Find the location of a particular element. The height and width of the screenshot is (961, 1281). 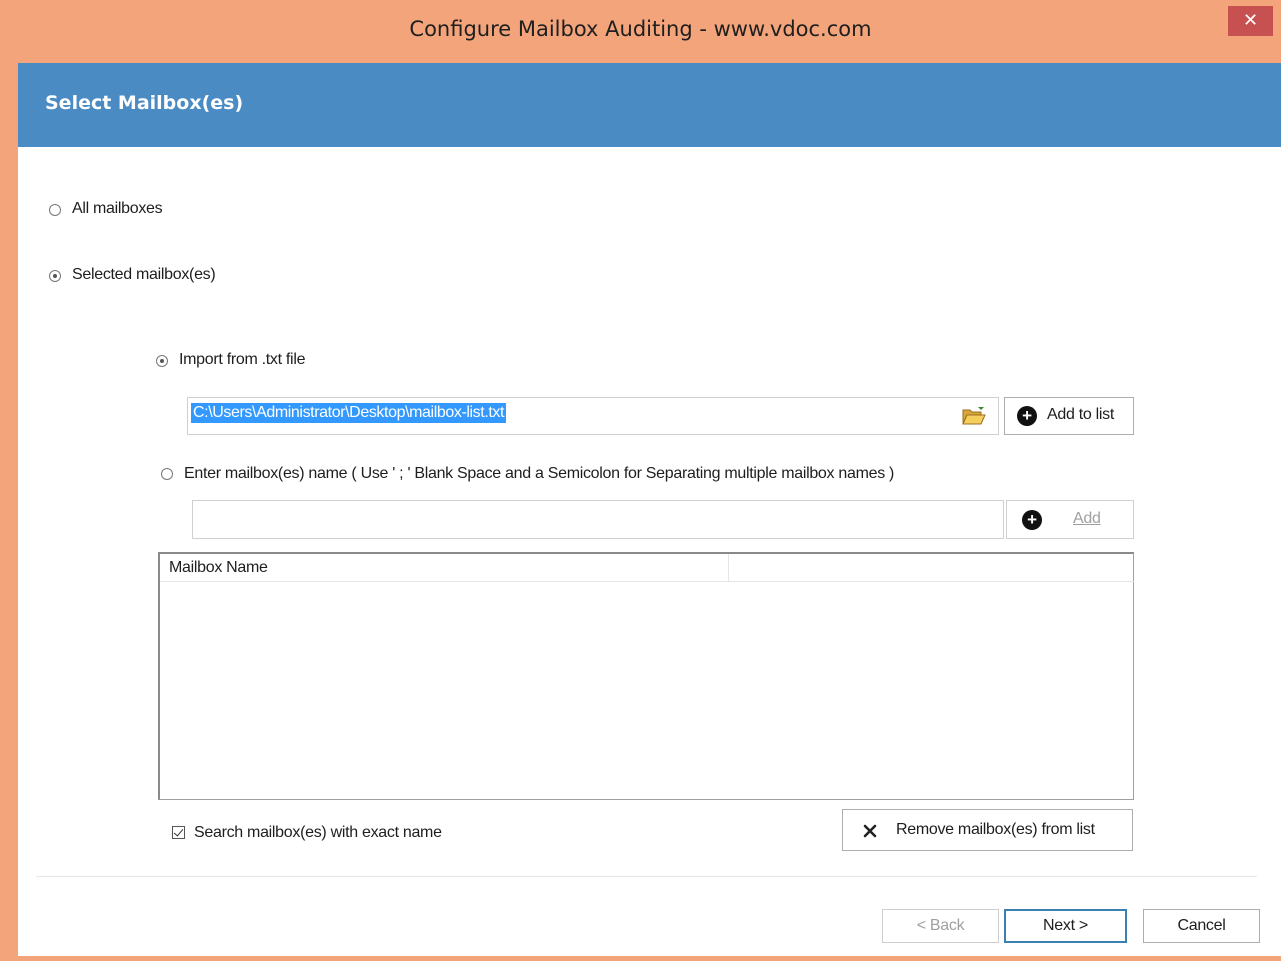

header-band: Select Mailbox(es) is located at coordinates (649, 105).